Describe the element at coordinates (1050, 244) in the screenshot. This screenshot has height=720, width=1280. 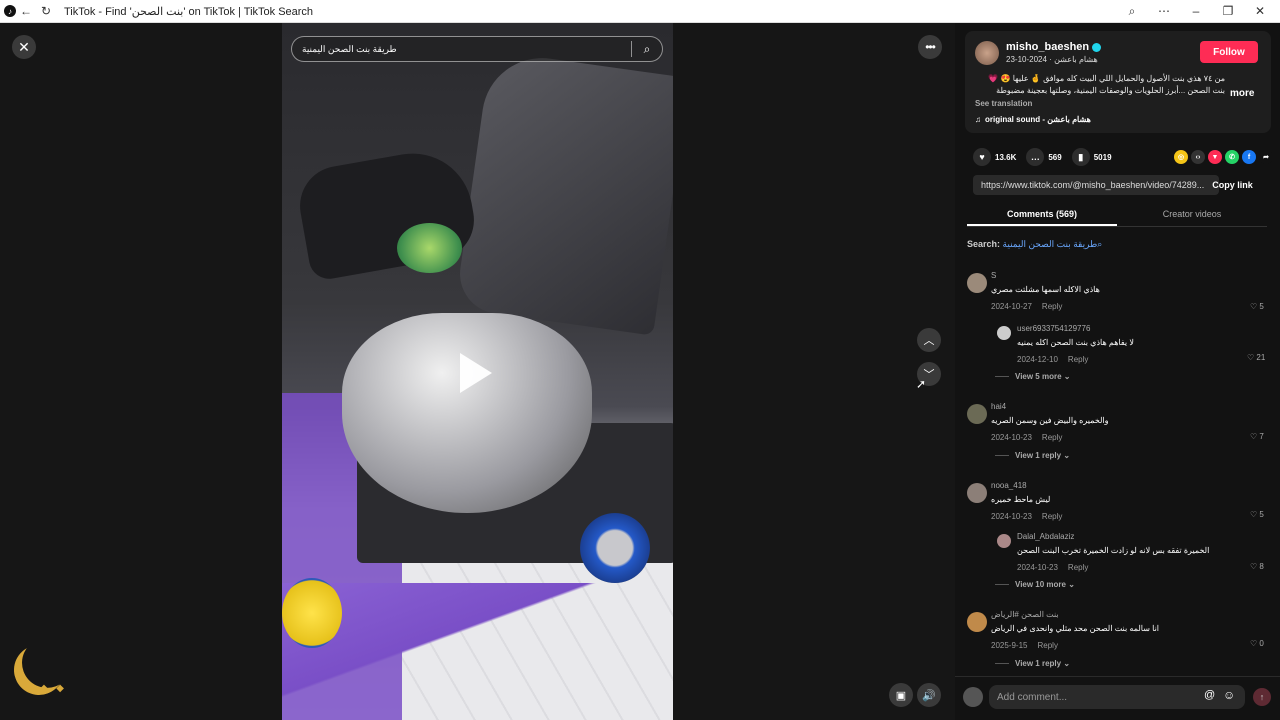
I see `search-keyword: طريقة بنت الصحن اليمنية` at that location.